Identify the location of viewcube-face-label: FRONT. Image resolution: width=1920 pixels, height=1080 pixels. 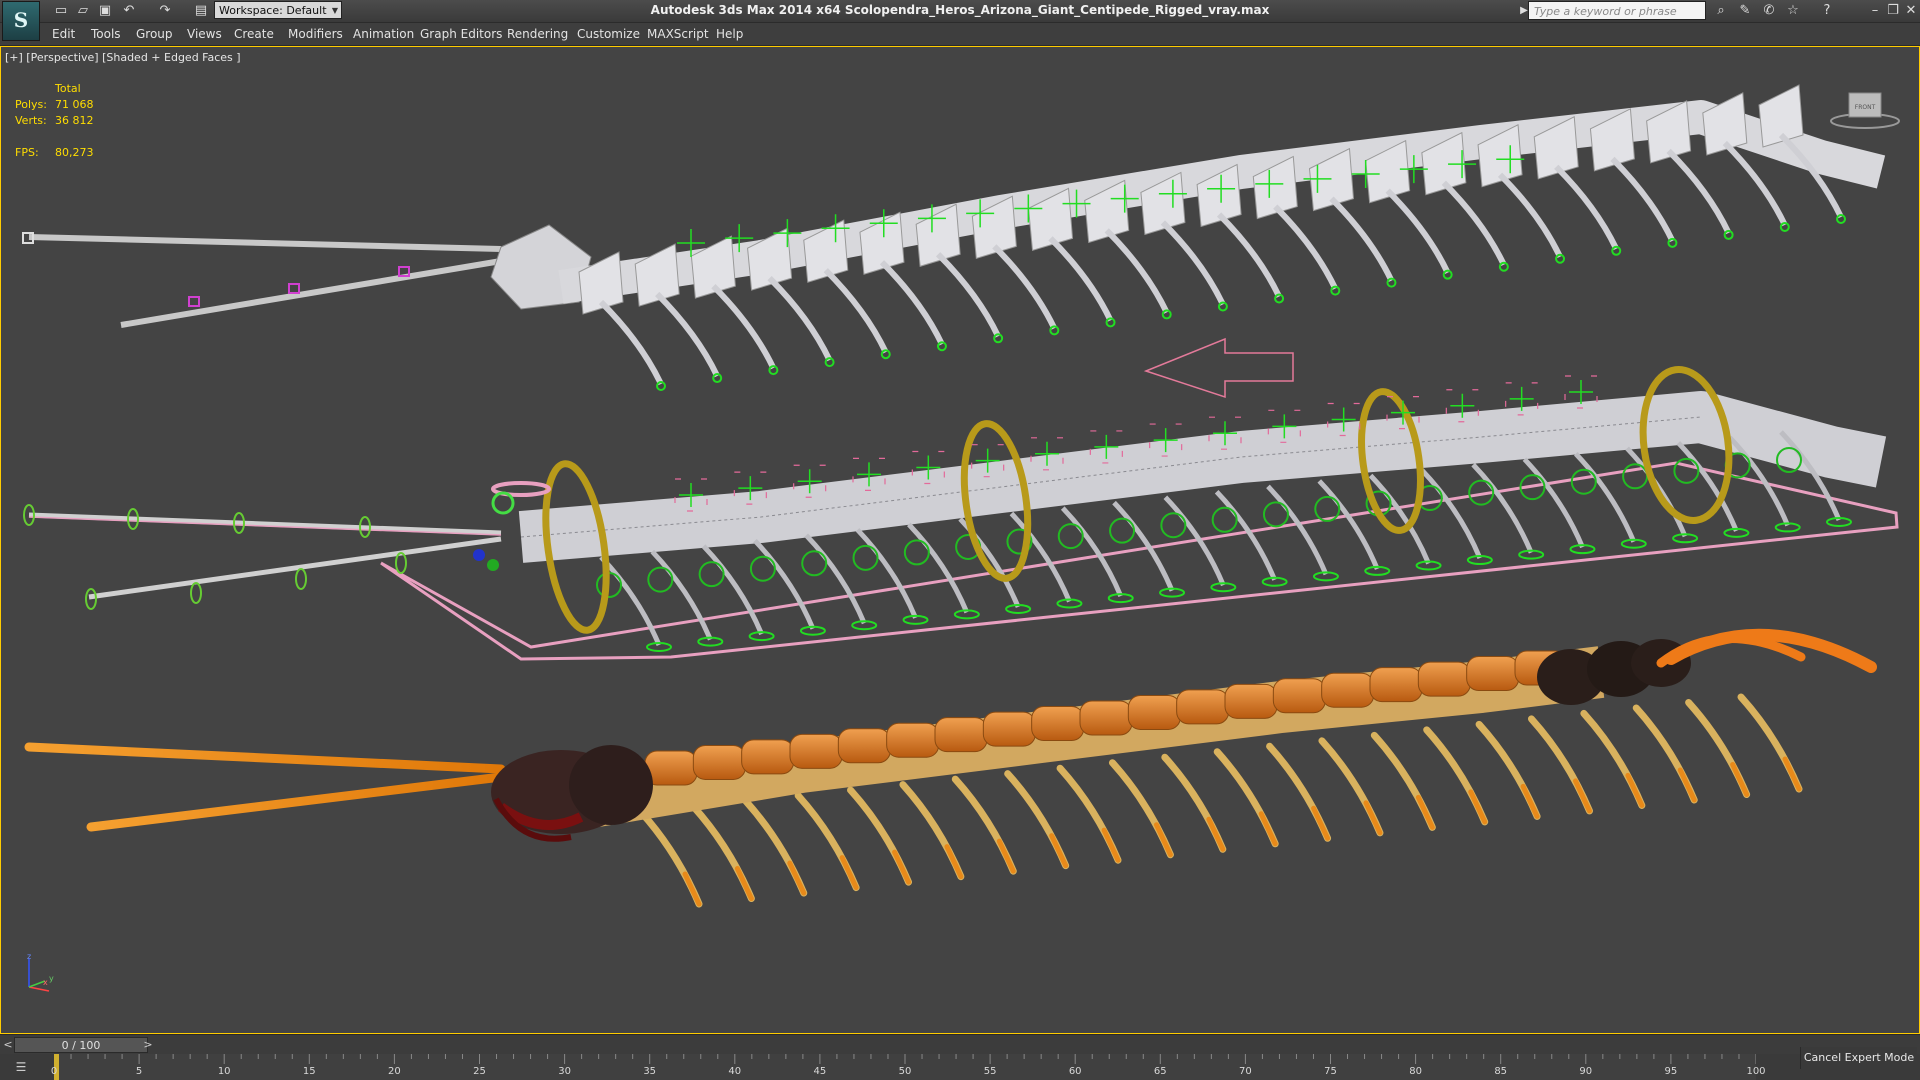
(1865, 107).